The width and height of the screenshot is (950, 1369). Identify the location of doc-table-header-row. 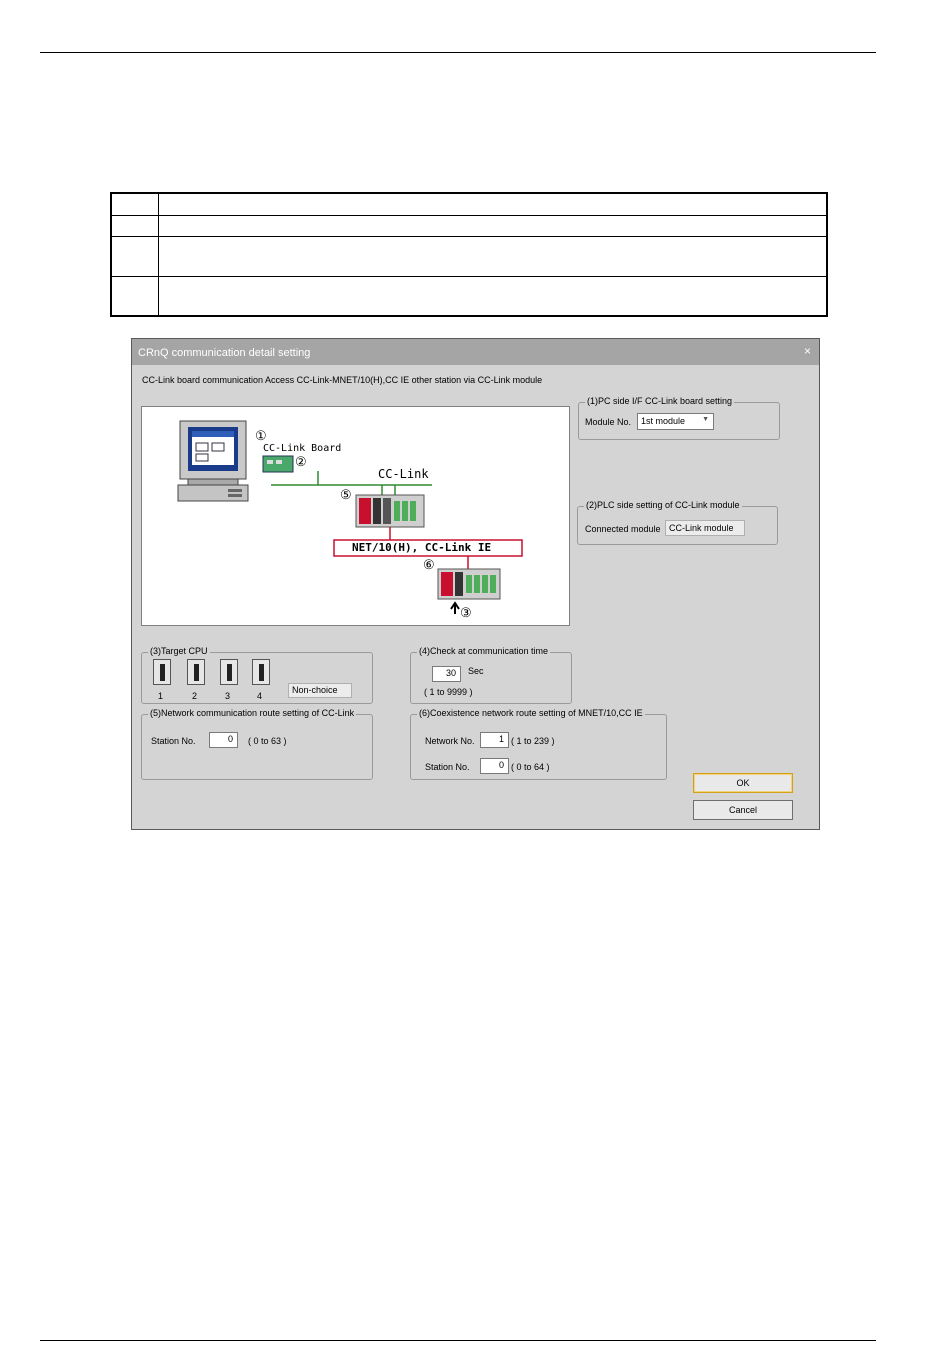
(469, 205).